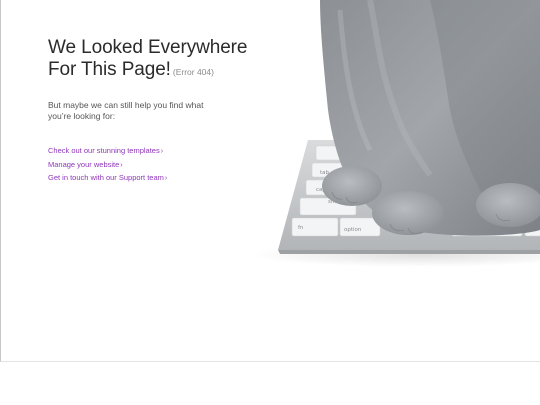 This screenshot has width=540, height=405. Describe the element at coordinates (104, 150) in the screenshot. I see `templates-link-label: Check out our stunning templates` at that location.